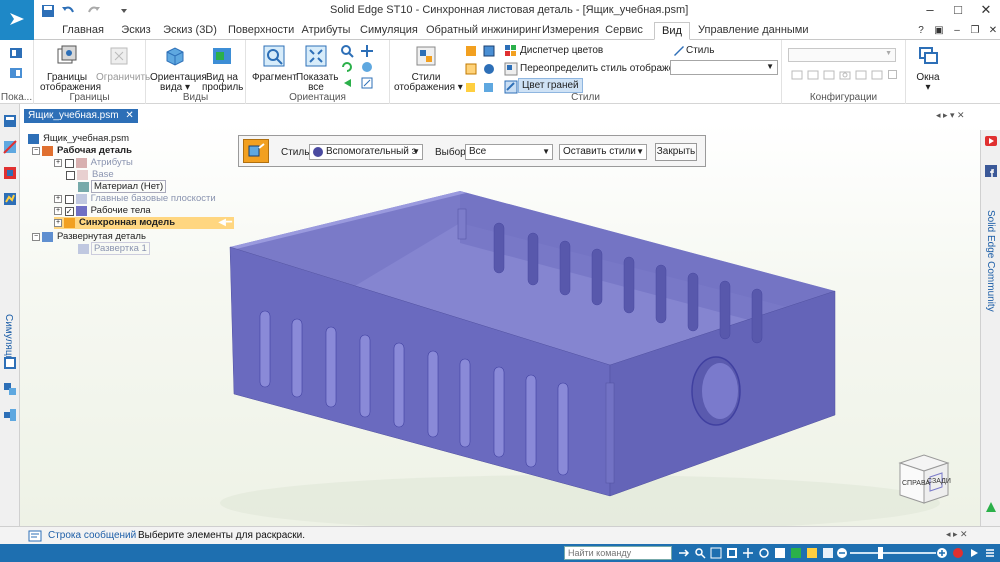  What do you see at coordinates (78, 139) in the screenshot?
I see `tree-item-root: Ящик_учебная.psm` at bounding box center [78, 139].